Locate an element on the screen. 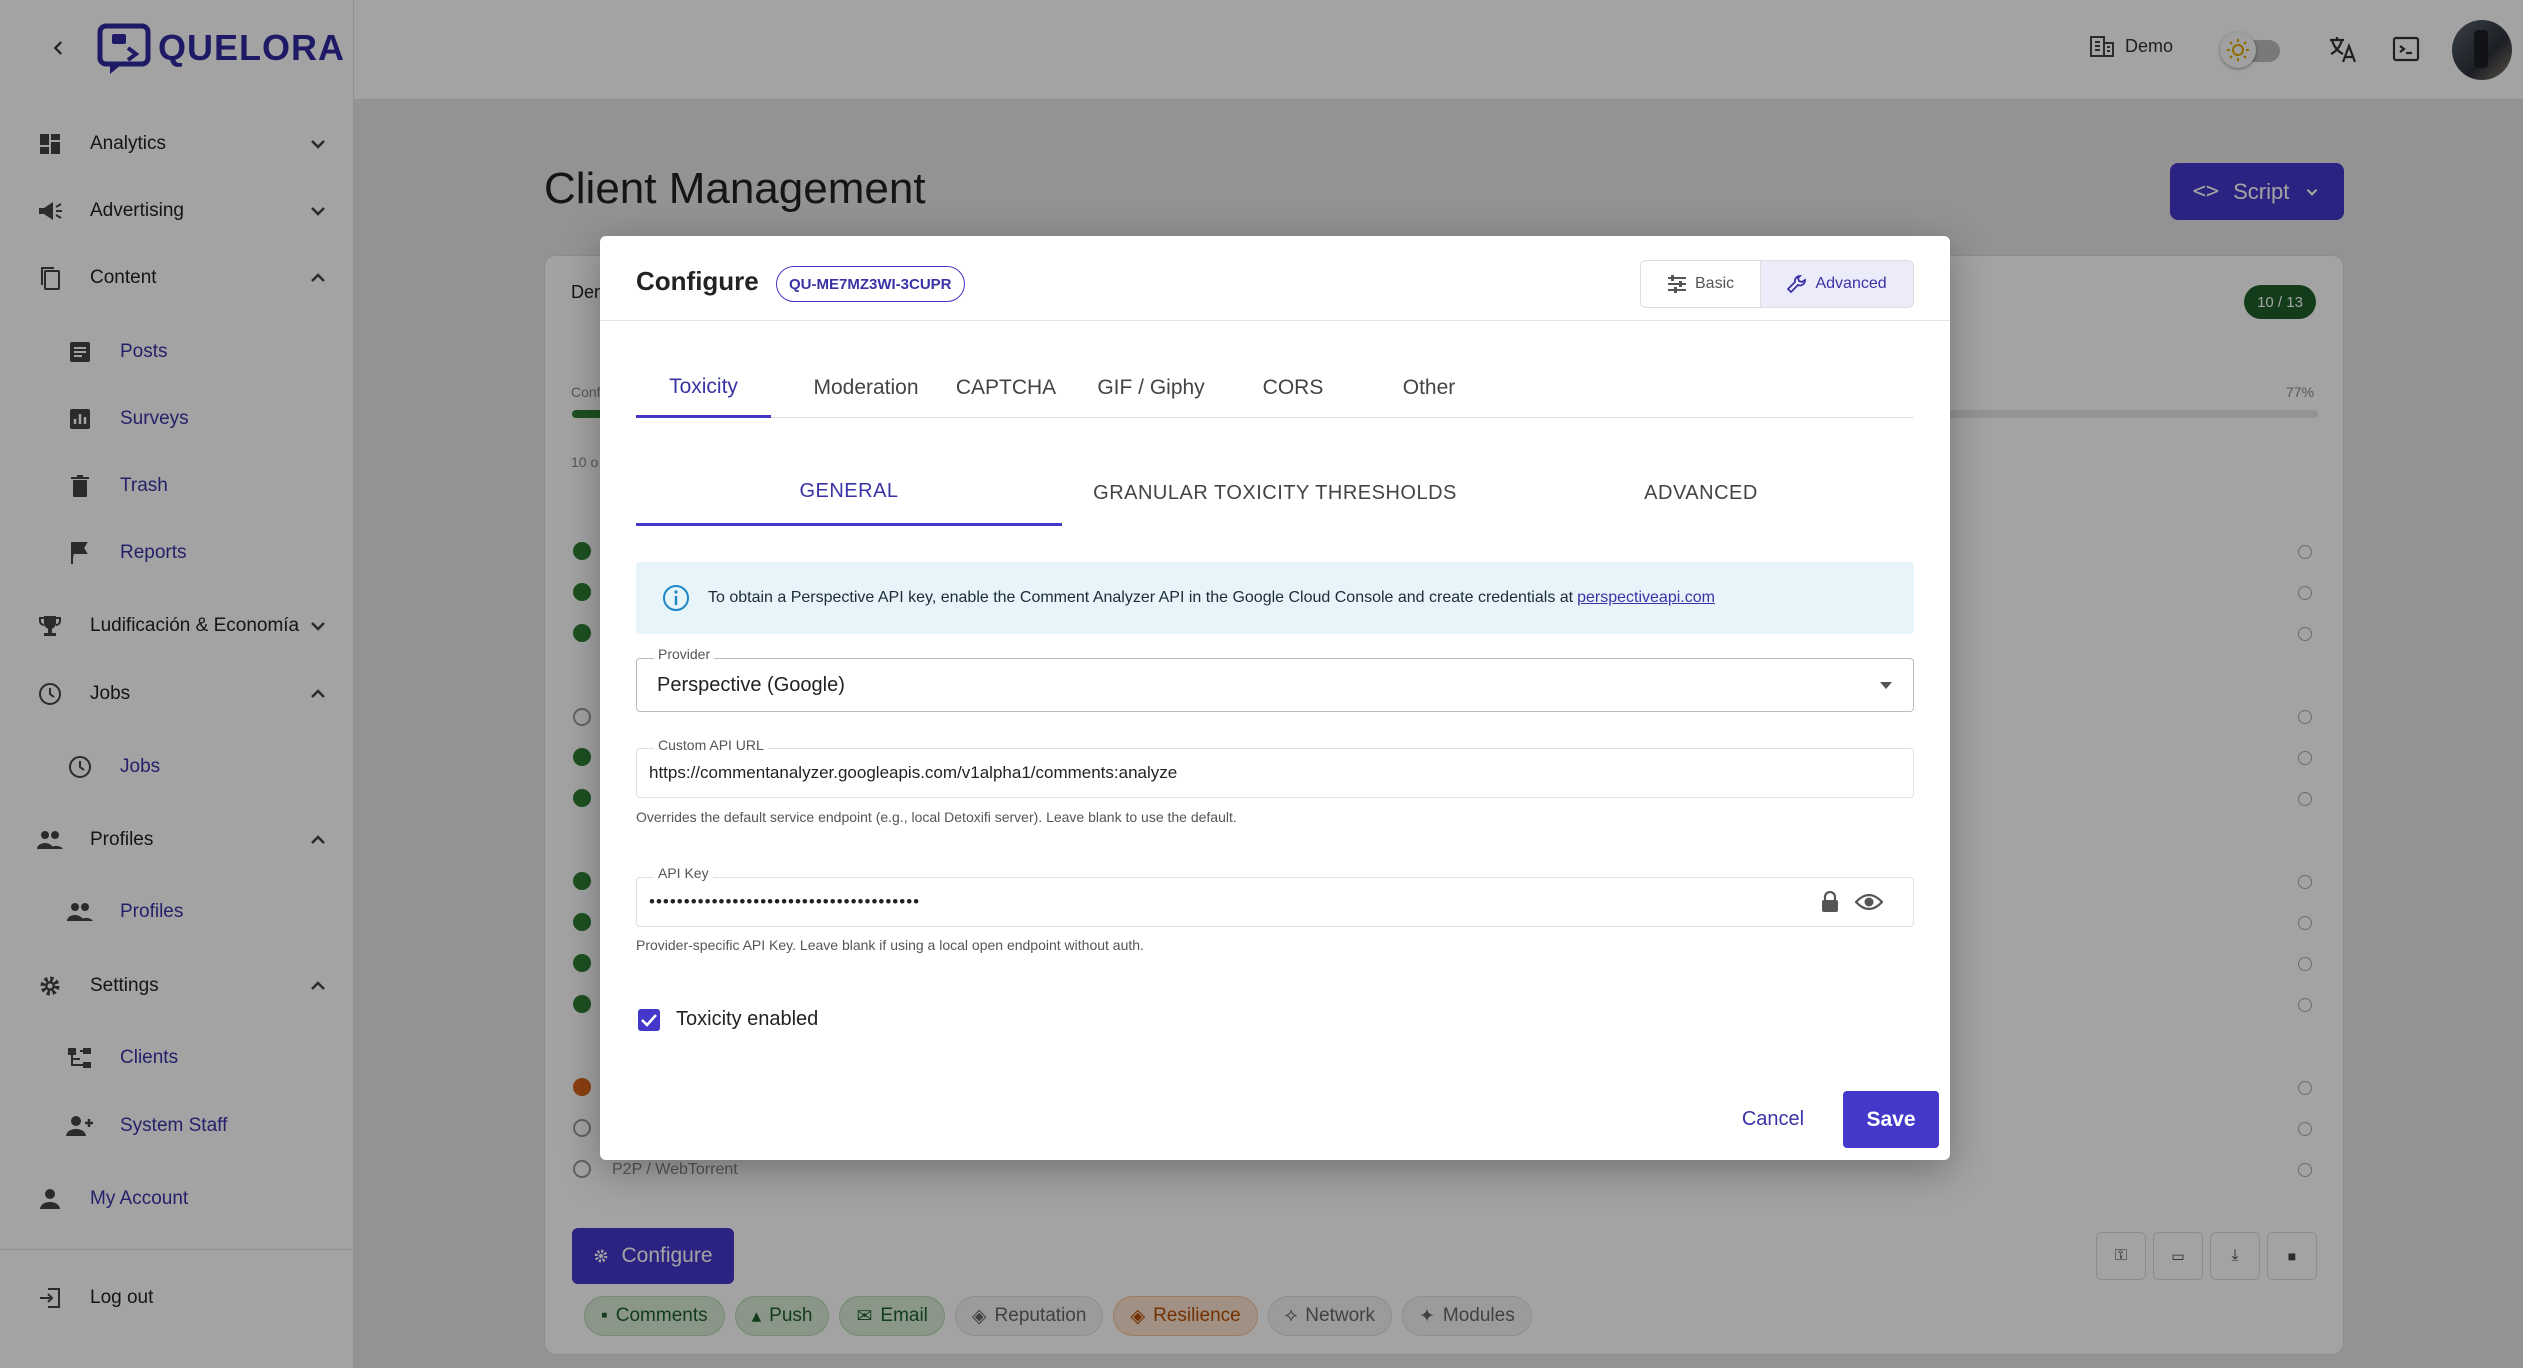 This screenshot has width=2523, height=1368. subtab-advanced: ADVANCED is located at coordinates (1701, 493).